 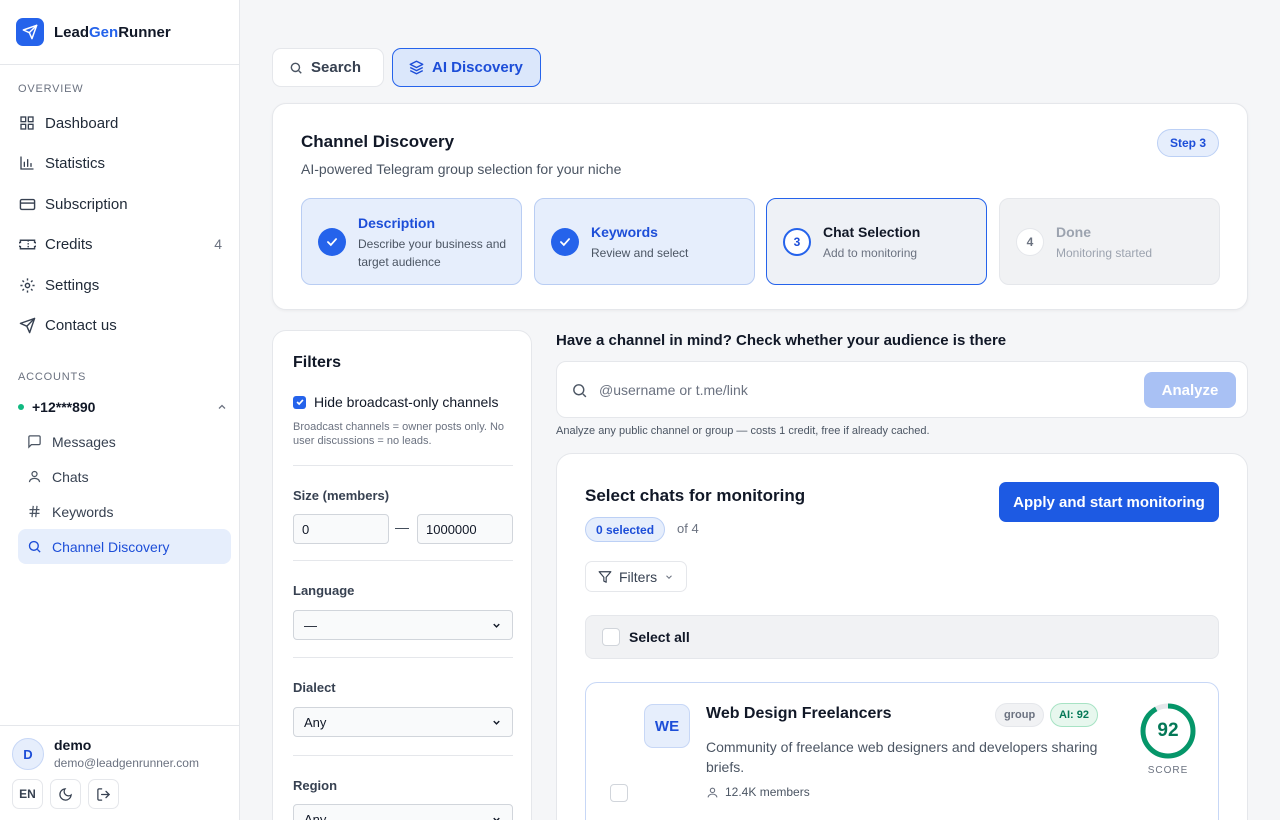 What do you see at coordinates (403, 722) in the screenshot?
I see `dialect-select: Any` at bounding box center [403, 722].